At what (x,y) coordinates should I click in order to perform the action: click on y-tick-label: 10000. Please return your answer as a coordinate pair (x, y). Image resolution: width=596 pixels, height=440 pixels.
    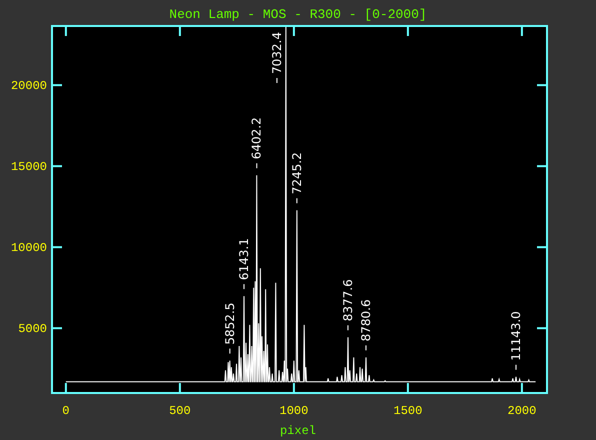
    Looking at the image, I should click on (28, 248).